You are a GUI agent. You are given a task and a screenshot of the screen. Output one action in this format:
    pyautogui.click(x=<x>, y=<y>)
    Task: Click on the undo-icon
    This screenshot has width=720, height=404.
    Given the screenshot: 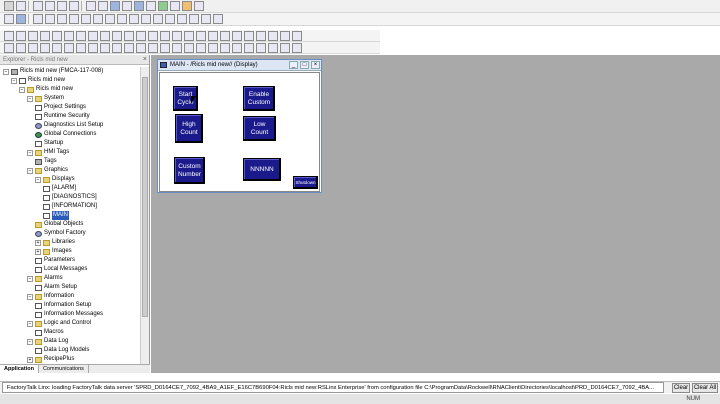 What is the action you would take?
    pyautogui.click(x=21, y=6)
    